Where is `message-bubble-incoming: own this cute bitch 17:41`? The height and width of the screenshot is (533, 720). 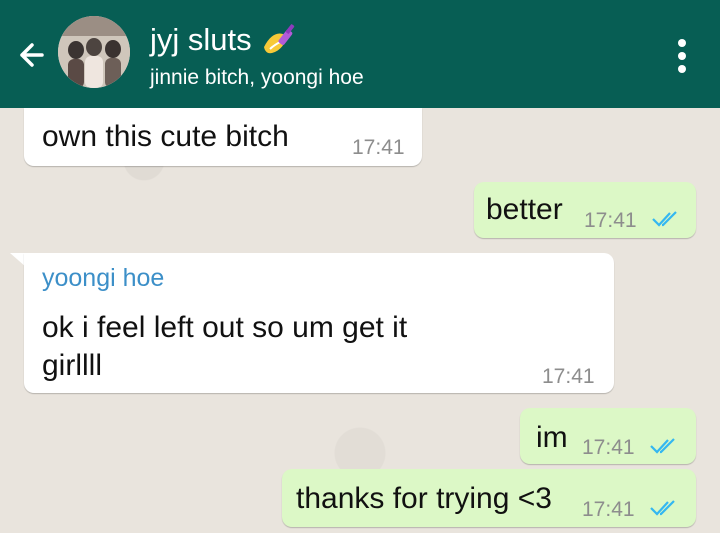
message-bubble-incoming: own this cute bitch 17:41 is located at coordinates (223, 137).